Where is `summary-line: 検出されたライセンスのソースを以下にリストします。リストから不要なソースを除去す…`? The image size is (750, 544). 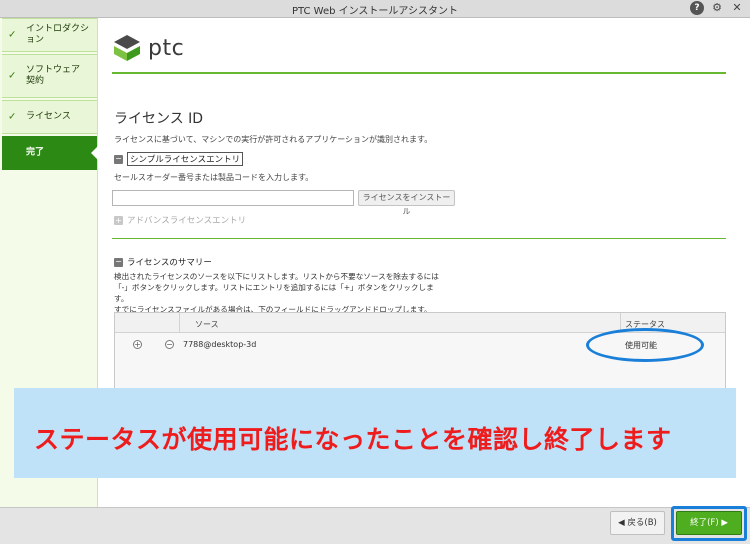 summary-line: 検出されたライセンスのソースを以下にリストします。リストから不要なソースを除去す… is located at coordinates (276, 276).